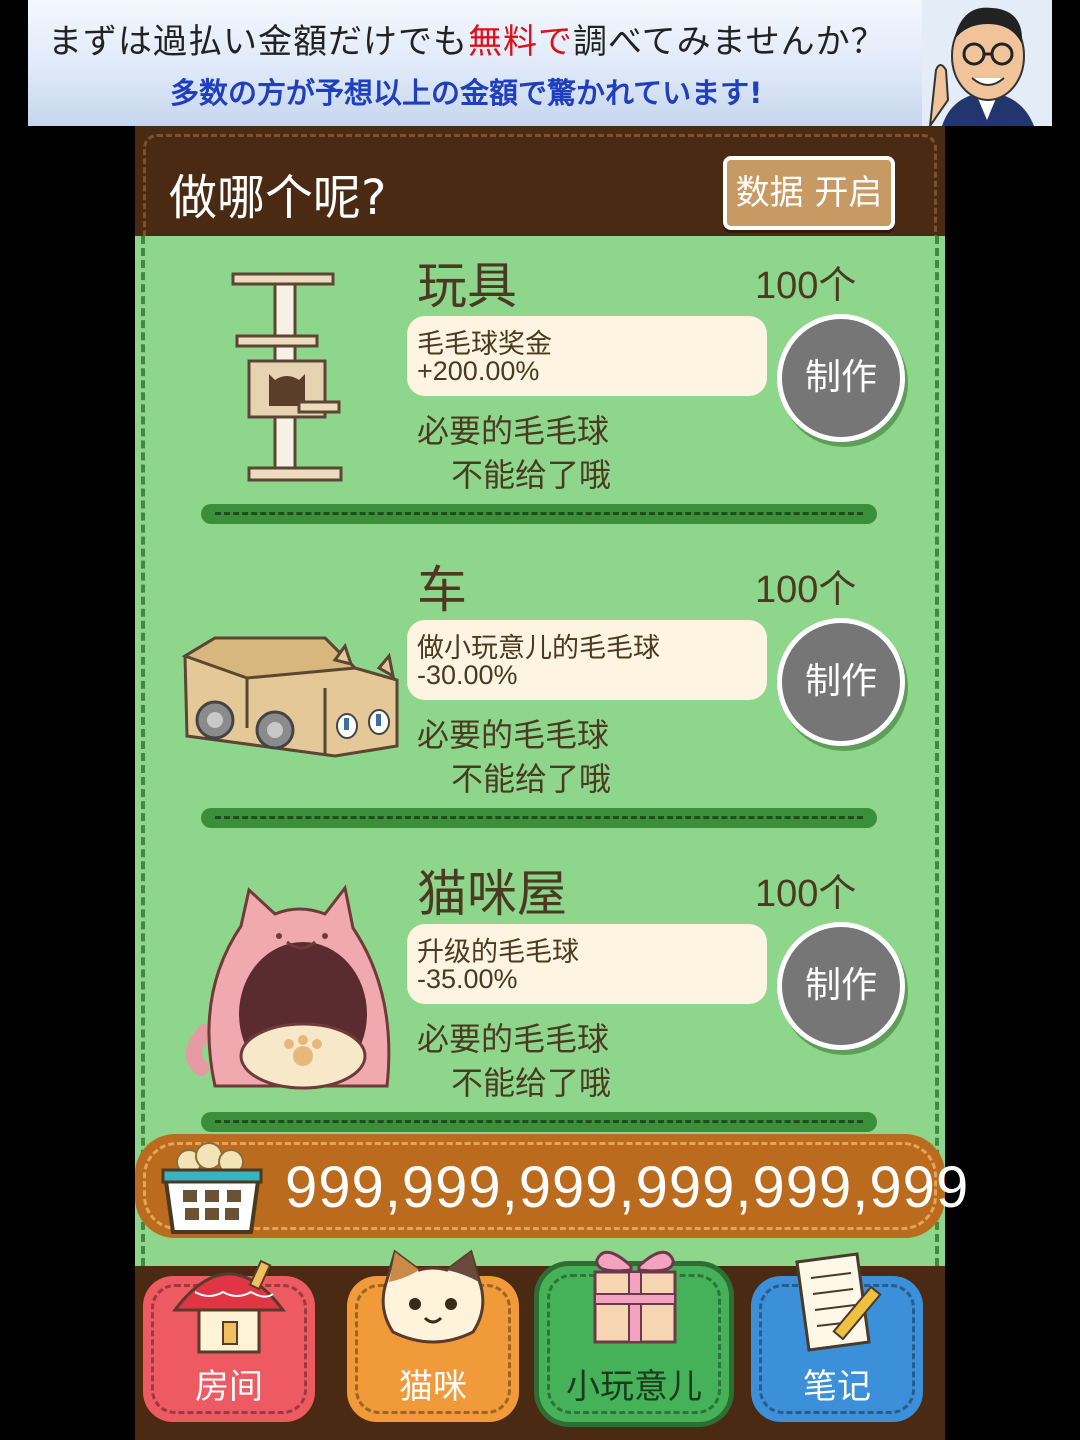  I want to click on item-name: 玩具, so click(467, 286).